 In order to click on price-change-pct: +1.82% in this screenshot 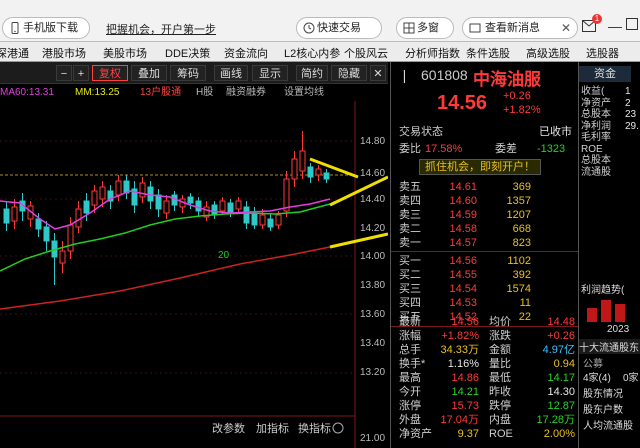, I will do `click(522, 110)`.